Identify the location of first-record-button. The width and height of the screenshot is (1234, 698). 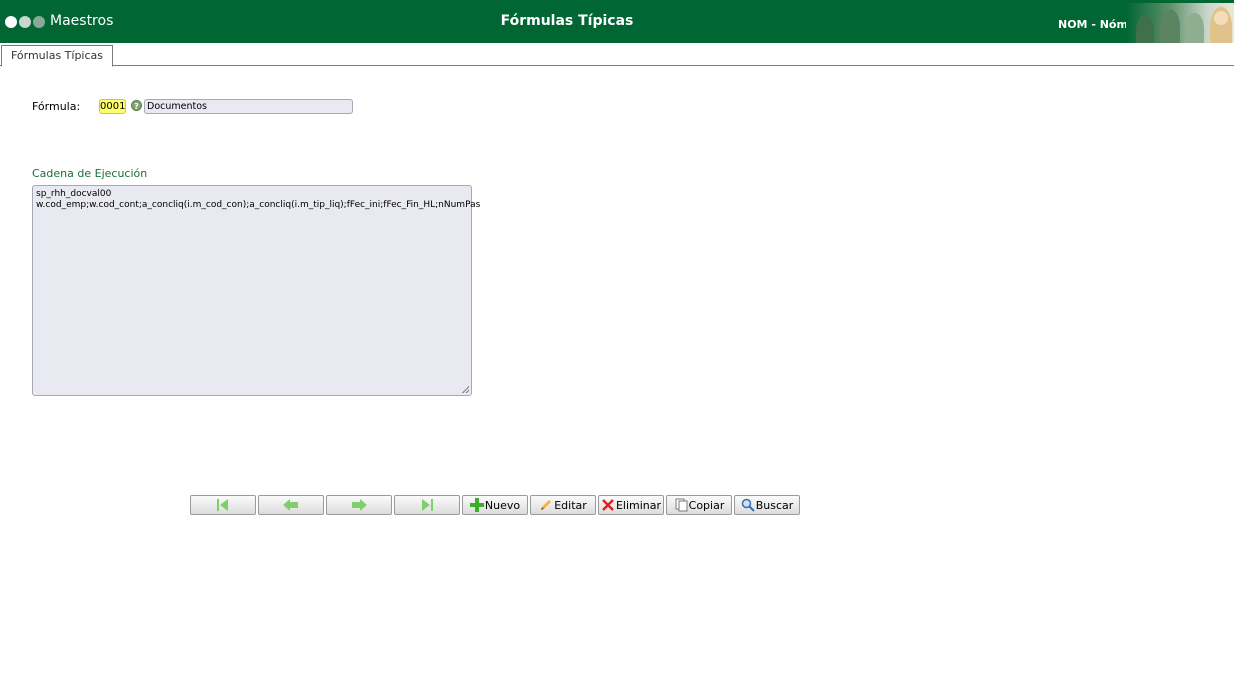
(223, 505).